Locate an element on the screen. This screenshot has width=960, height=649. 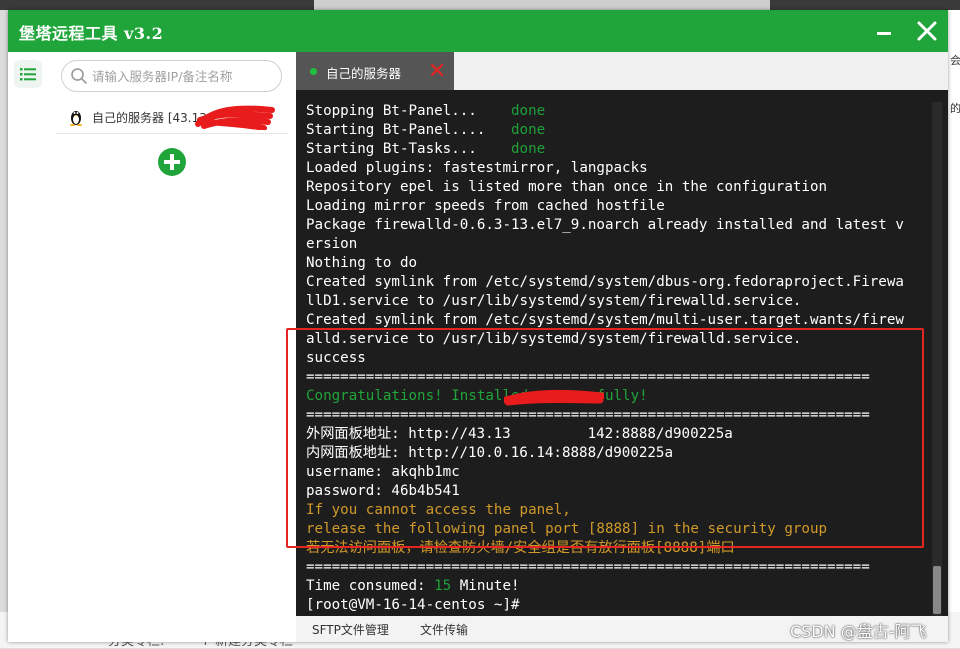
search-icon is located at coordinates (79, 76).